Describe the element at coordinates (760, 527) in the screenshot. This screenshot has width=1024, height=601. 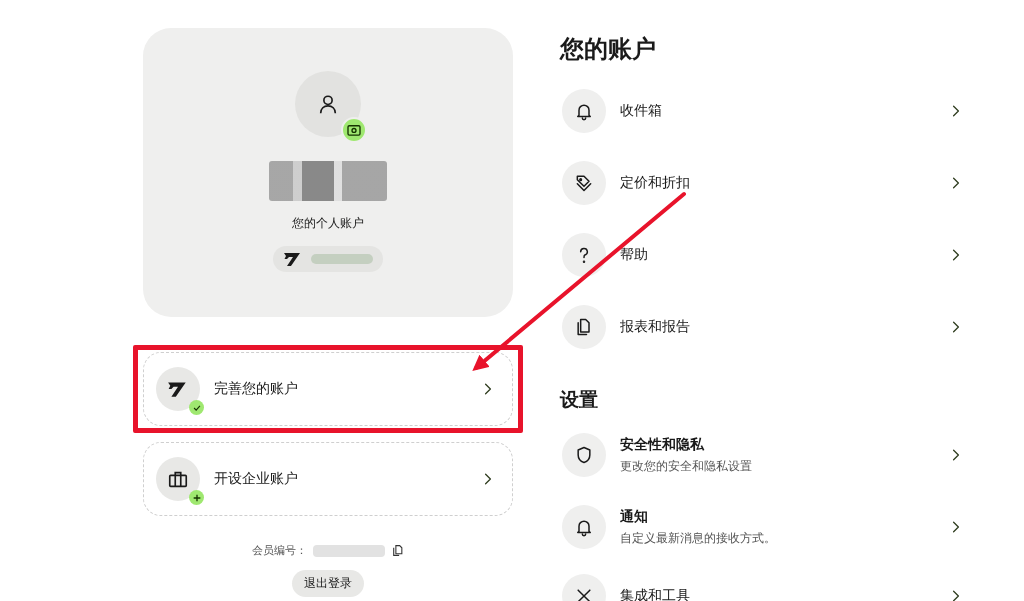
I see `menu-item: 通知 自定义最新消息的接收方式。` at that location.